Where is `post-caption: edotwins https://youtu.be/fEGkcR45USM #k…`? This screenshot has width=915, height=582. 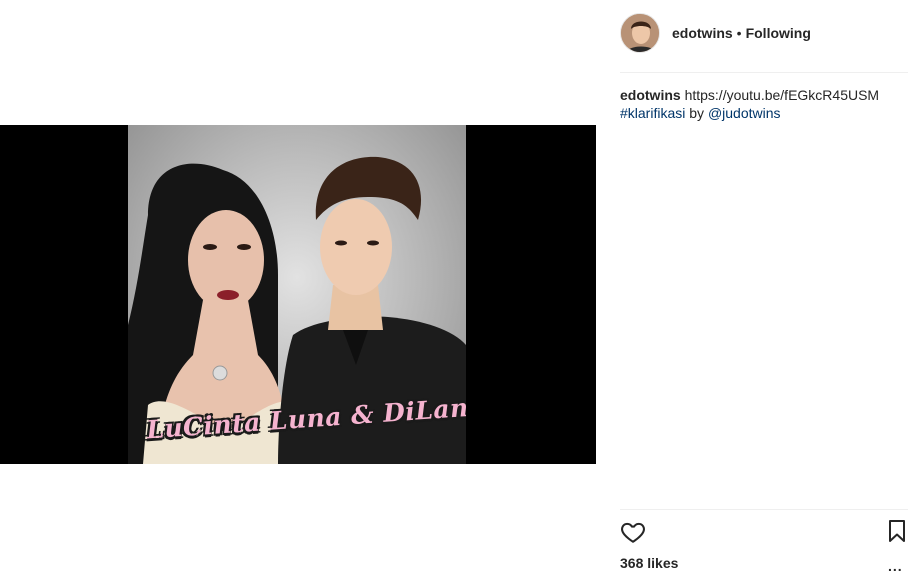
post-caption: edotwins https://youtu.be/fEGkcR45USM #k… is located at coordinates (765, 104).